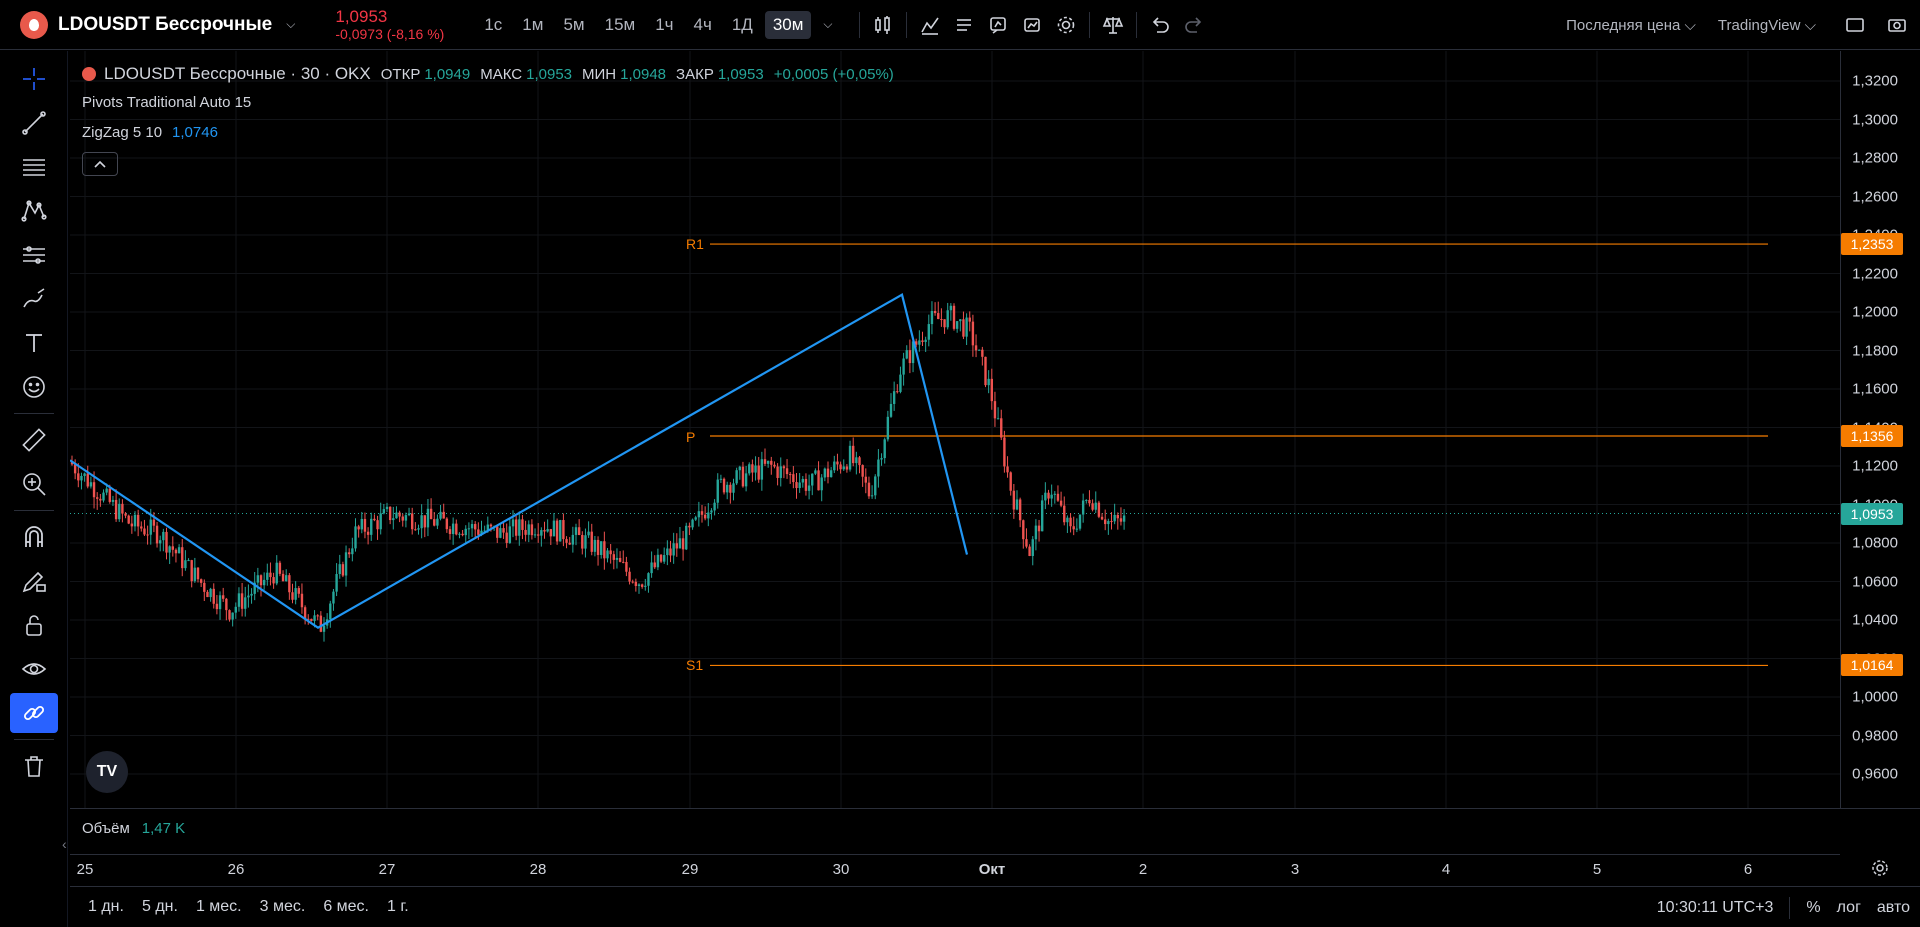  Describe the element at coordinates (1767, 25) in the screenshot. I see `broker-dropdown: TradingView ⌵` at that location.